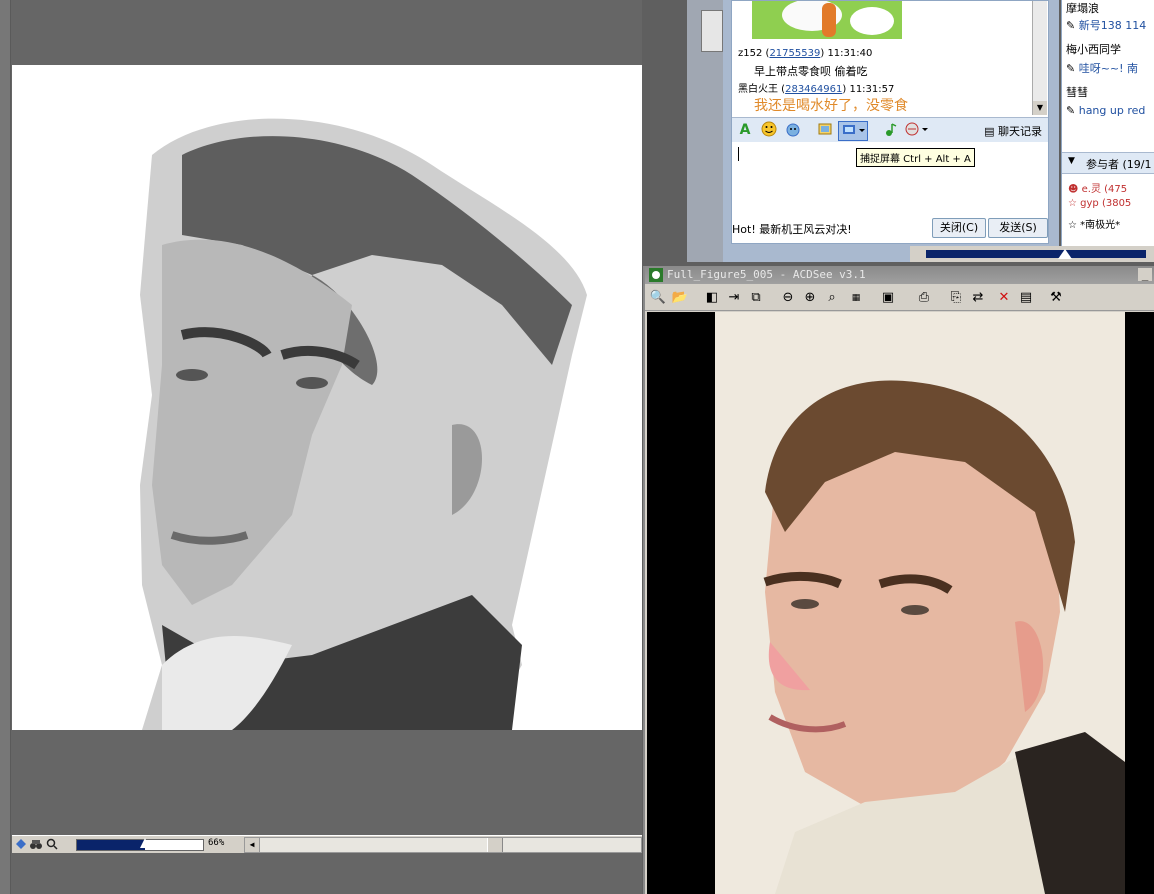  Describe the element at coordinates (1004, 298) in the screenshot. I see `delete-icon: ✕` at that location.